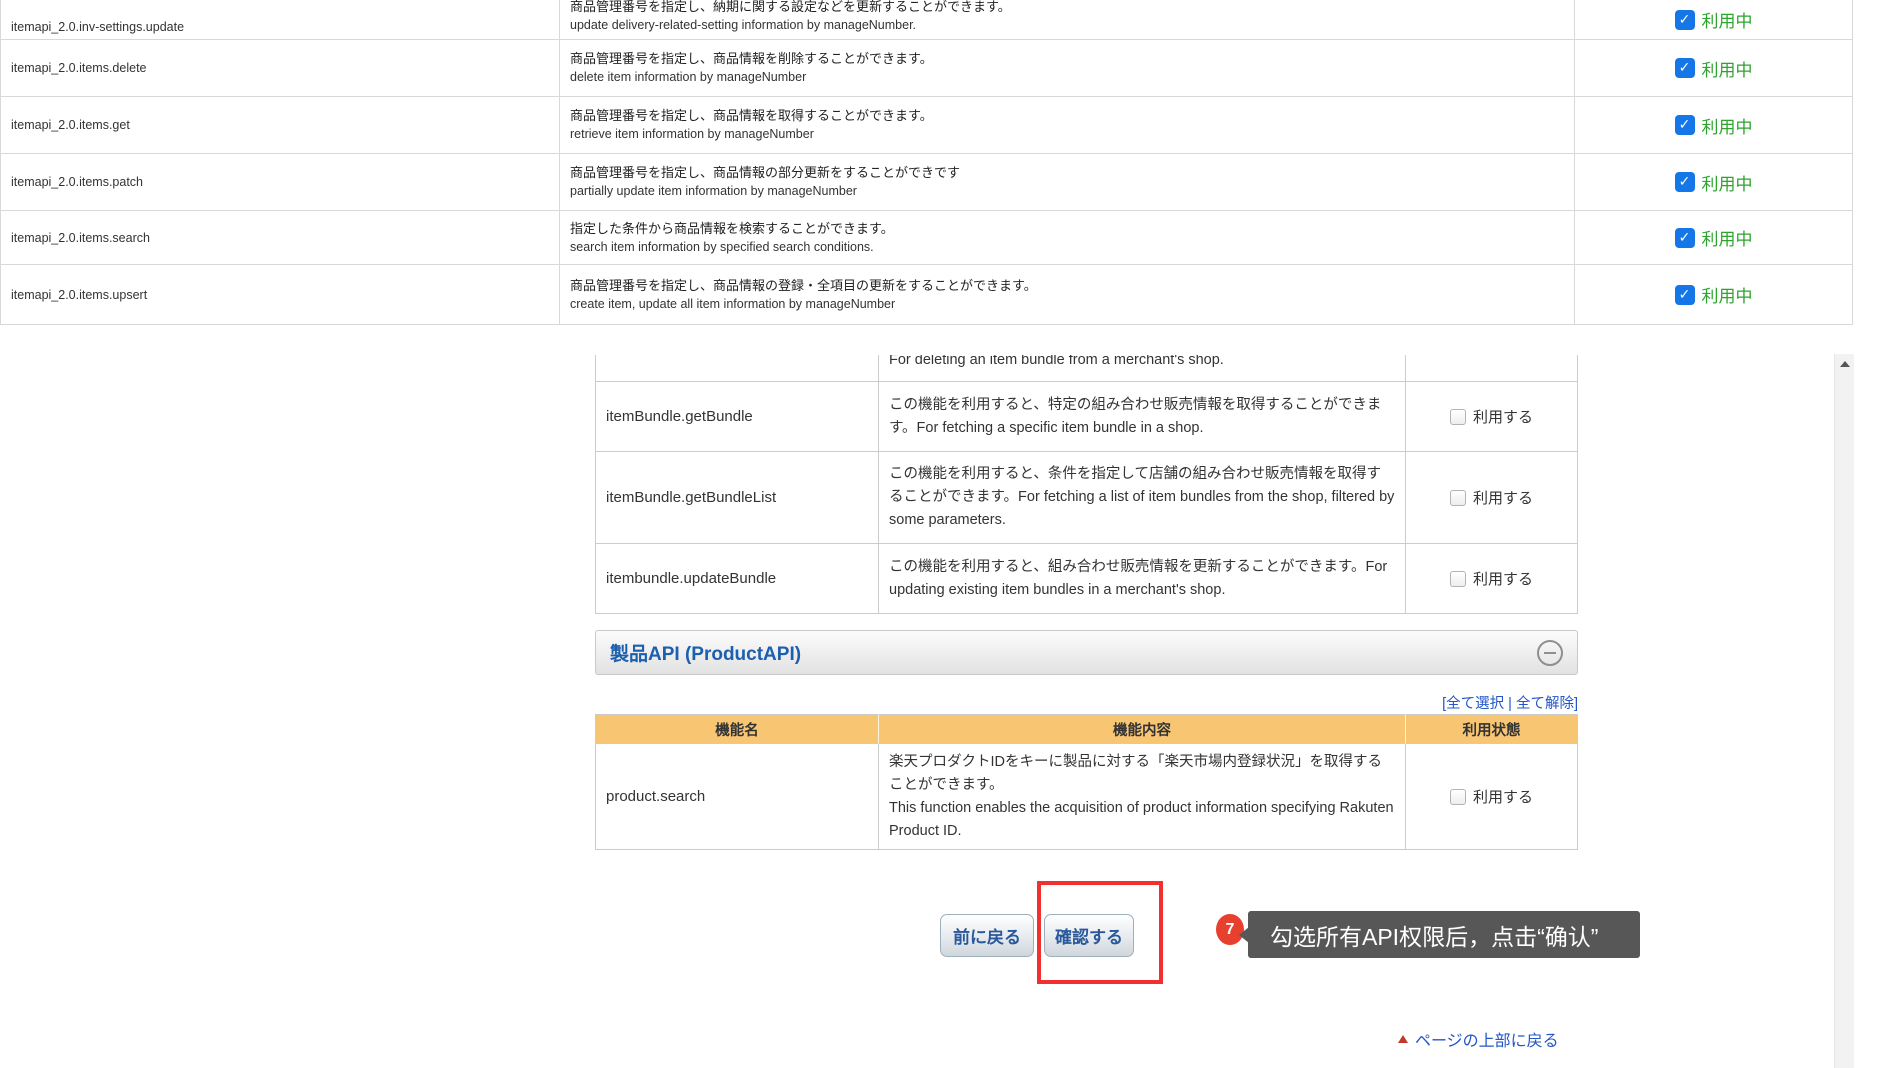 This screenshot has height=1068, width=1880. I want to click on function-name: itembundle.updateBundle, so click(691, 578).